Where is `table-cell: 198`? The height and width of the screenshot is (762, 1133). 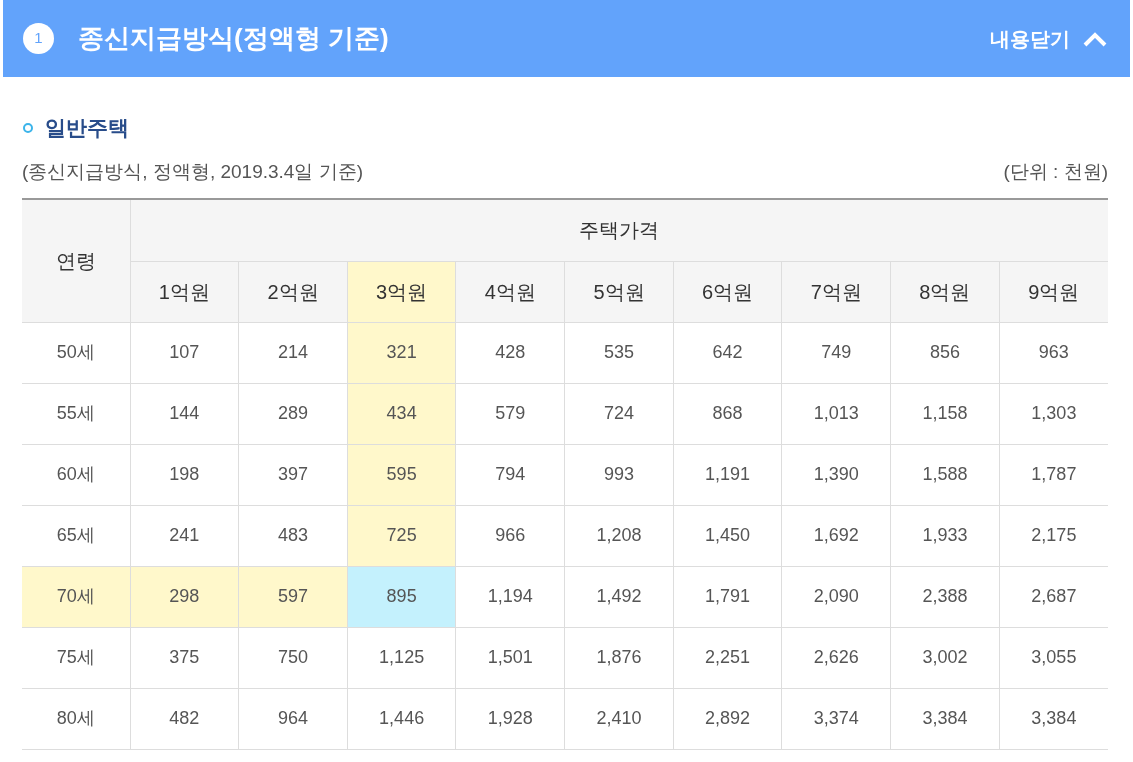
table-cell: 198 is located at coordinates (184, 474).